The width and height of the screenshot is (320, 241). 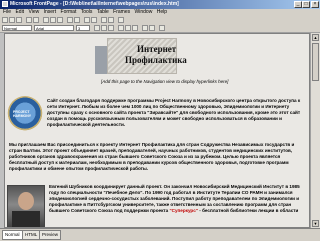 I want to click on scroll-up-icon: ▲, so click(x=315, y=37).